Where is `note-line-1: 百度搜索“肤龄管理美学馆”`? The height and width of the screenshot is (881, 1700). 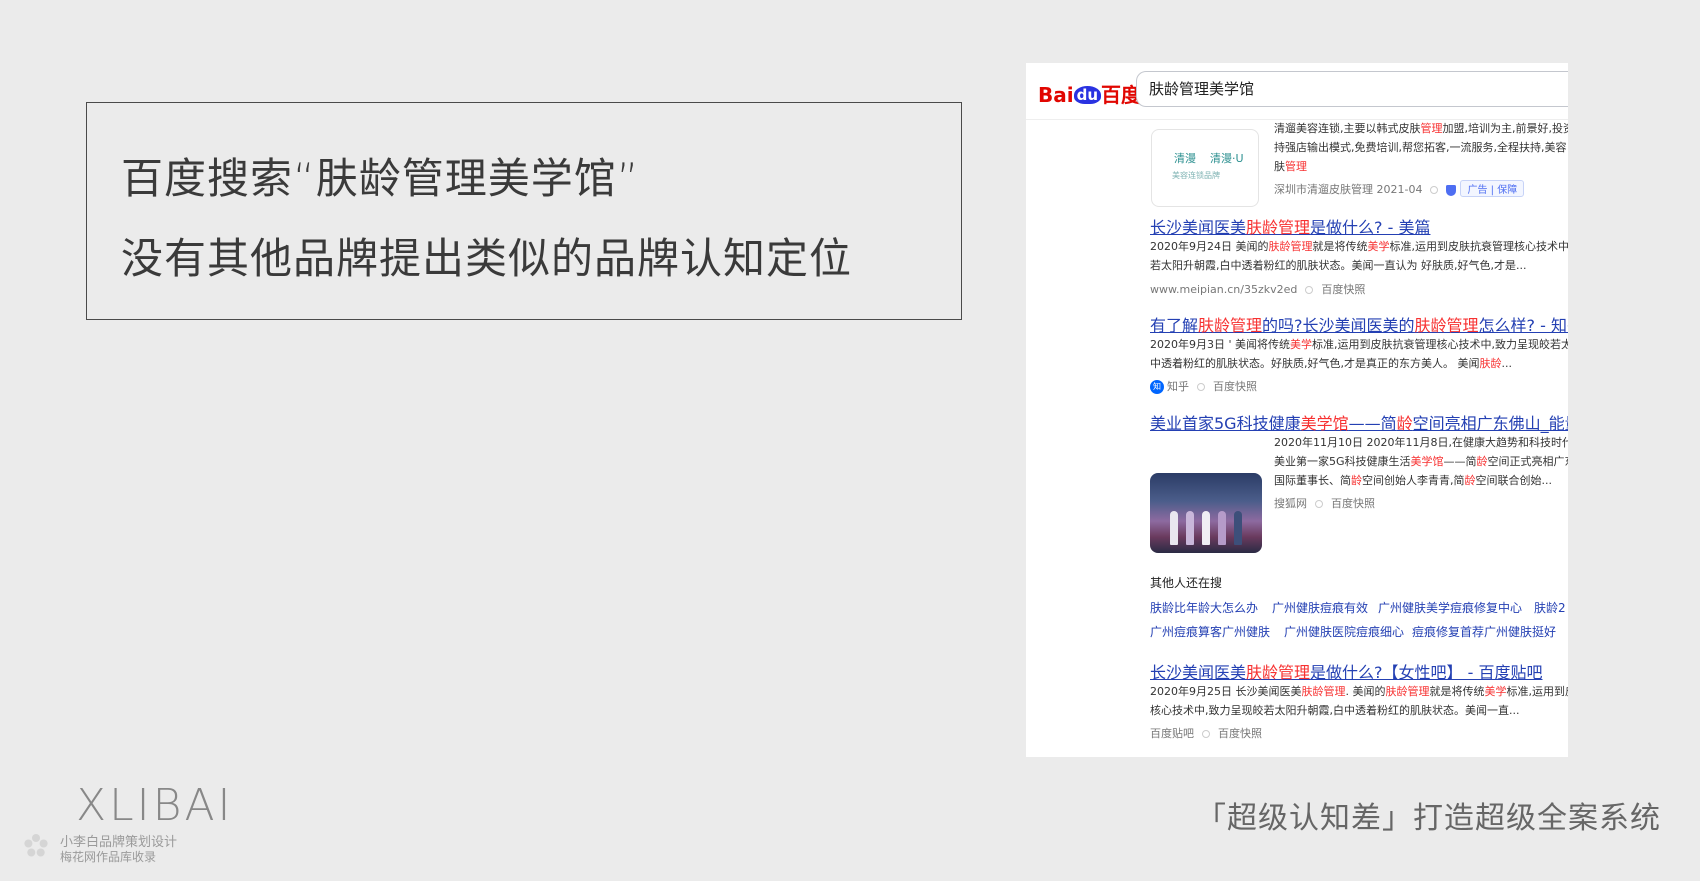
note-line-1: 百度搜索“肤龄管理美学馆” is located at coordinates (380, 178).